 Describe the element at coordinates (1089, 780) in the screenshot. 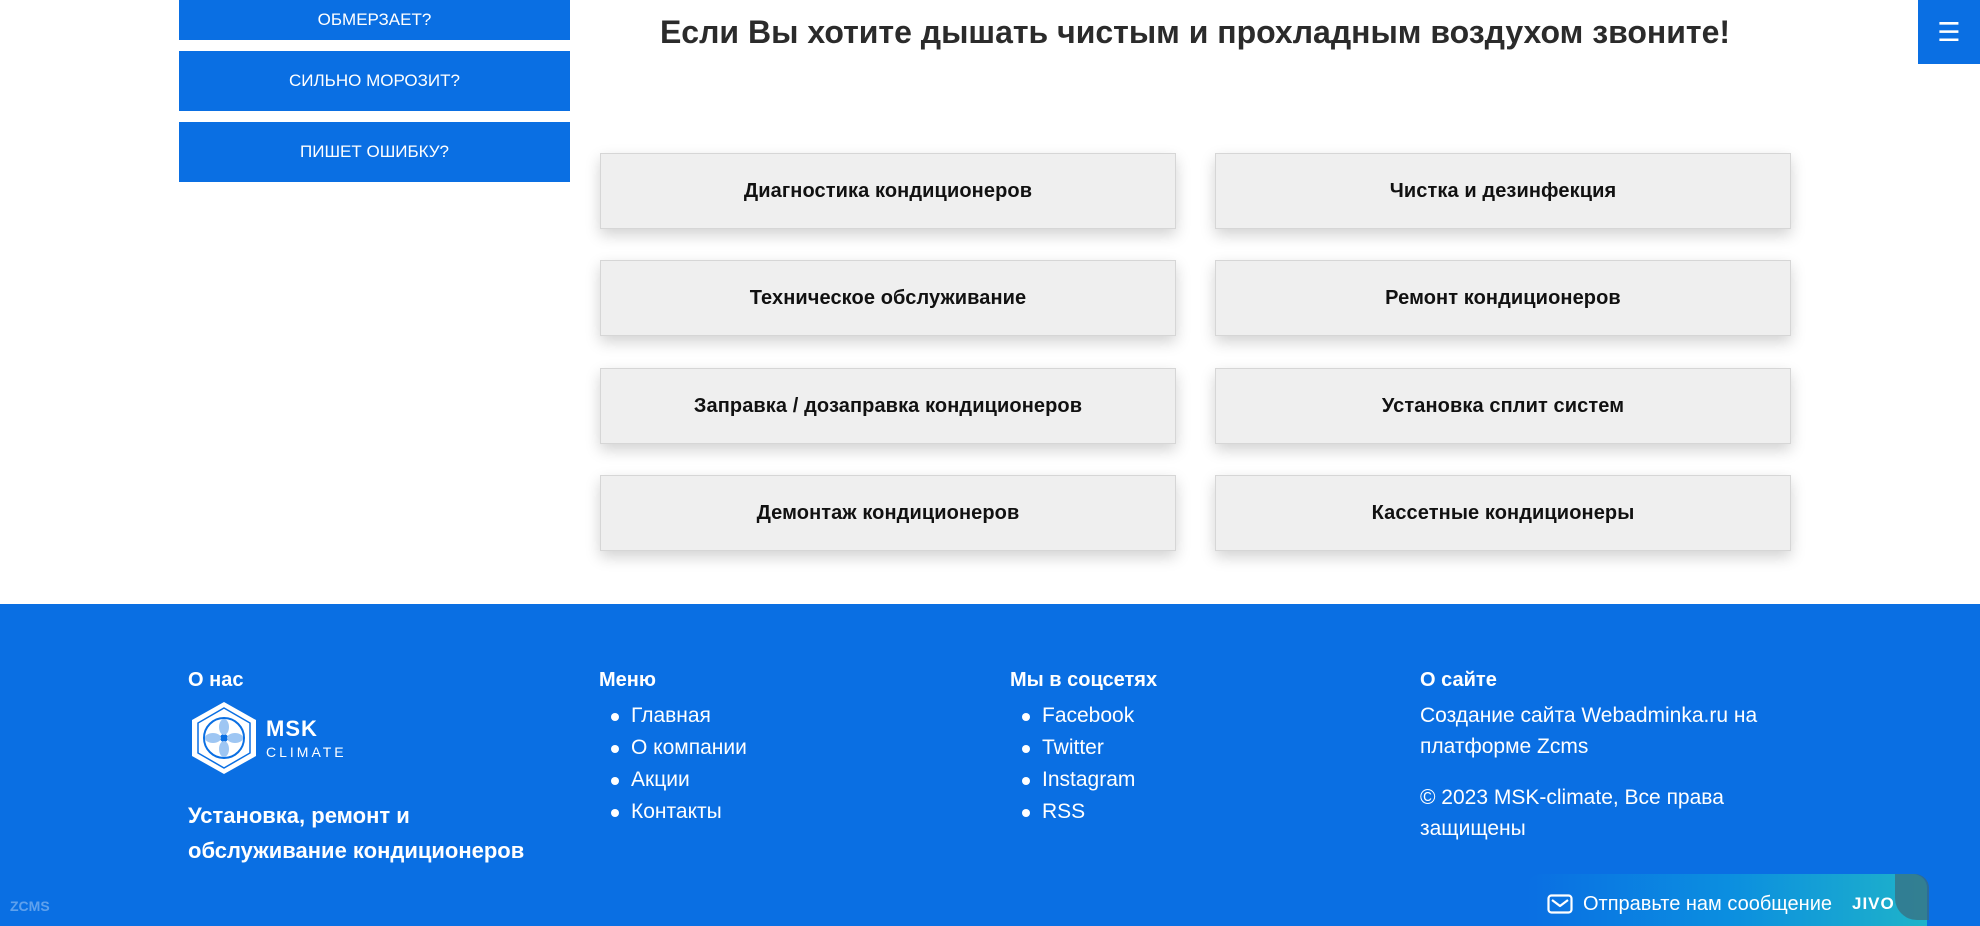

I see `footer-link-instagram: Instagram` at that location.